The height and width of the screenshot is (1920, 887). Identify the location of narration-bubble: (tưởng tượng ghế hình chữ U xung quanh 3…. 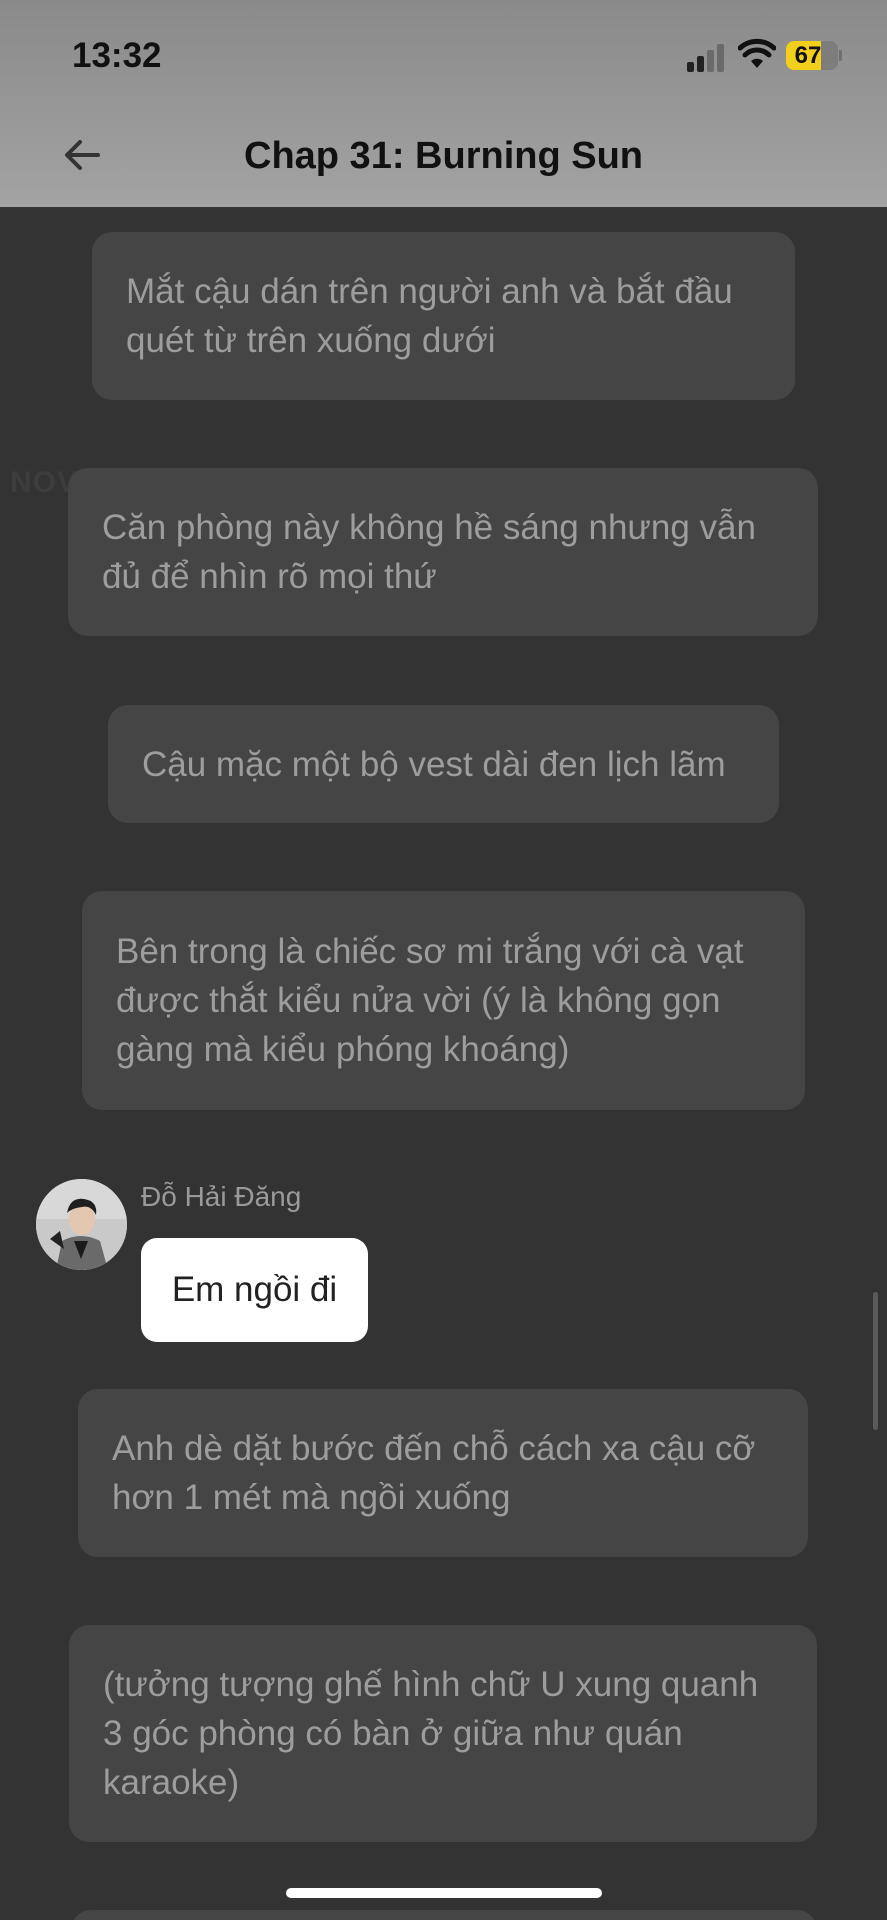
(443, 1733).